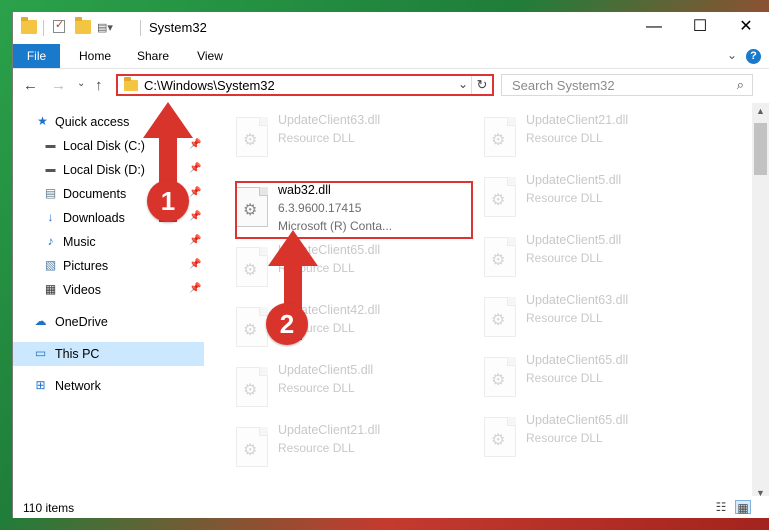  Describe the element at coordinates (83, 25) in the screenshot. I see `new-folder-icon` at that location.